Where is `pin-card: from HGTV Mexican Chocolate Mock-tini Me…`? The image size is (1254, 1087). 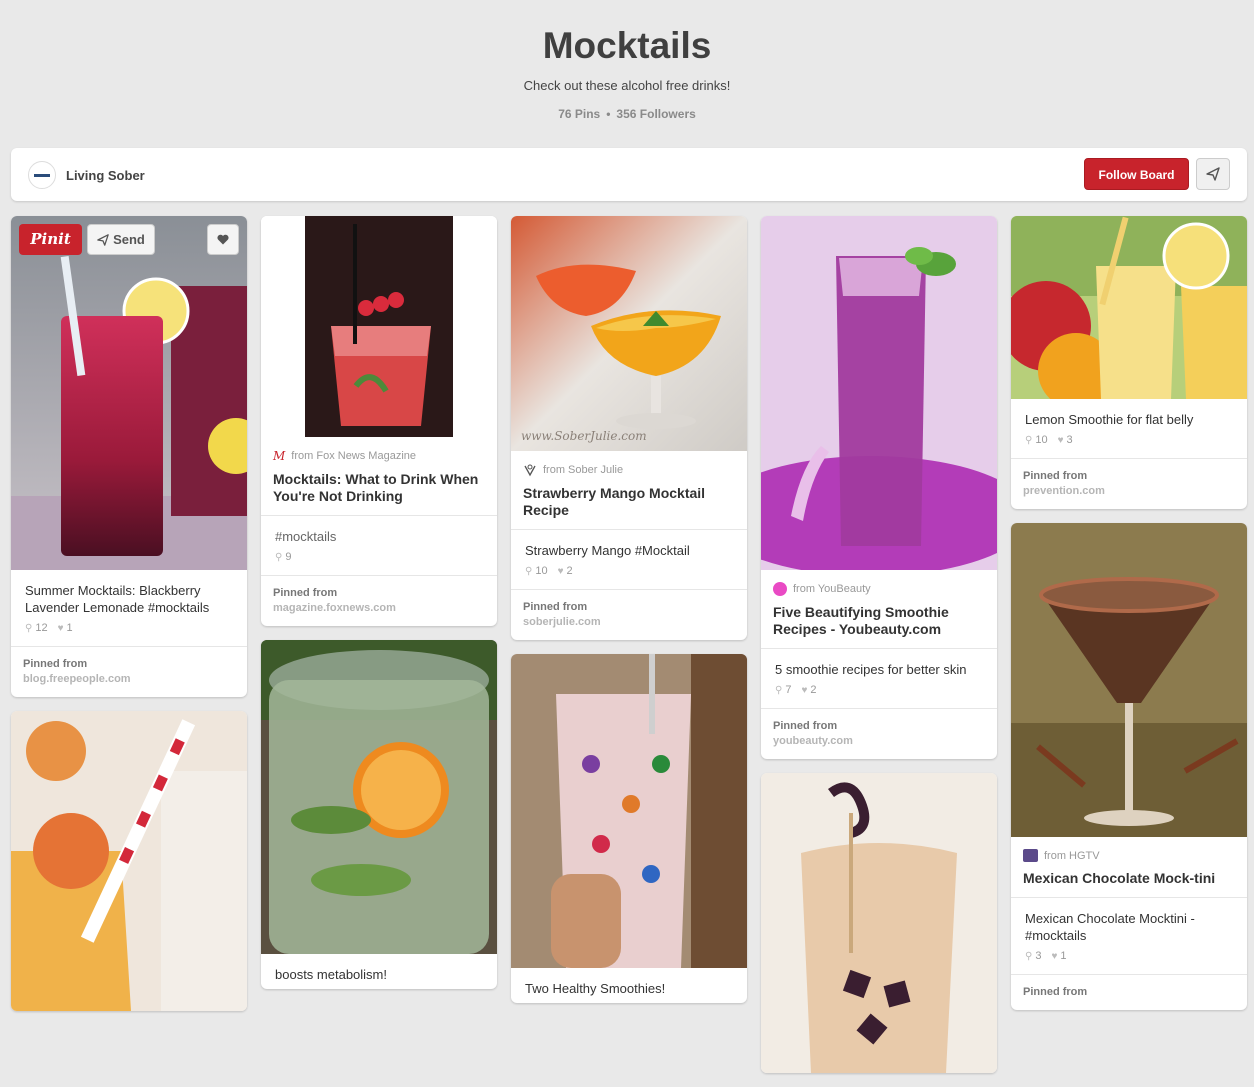 pin-card: from HGTV Mexican Chocolate Mock-tini Me… is located at coordinates (1129, 766).